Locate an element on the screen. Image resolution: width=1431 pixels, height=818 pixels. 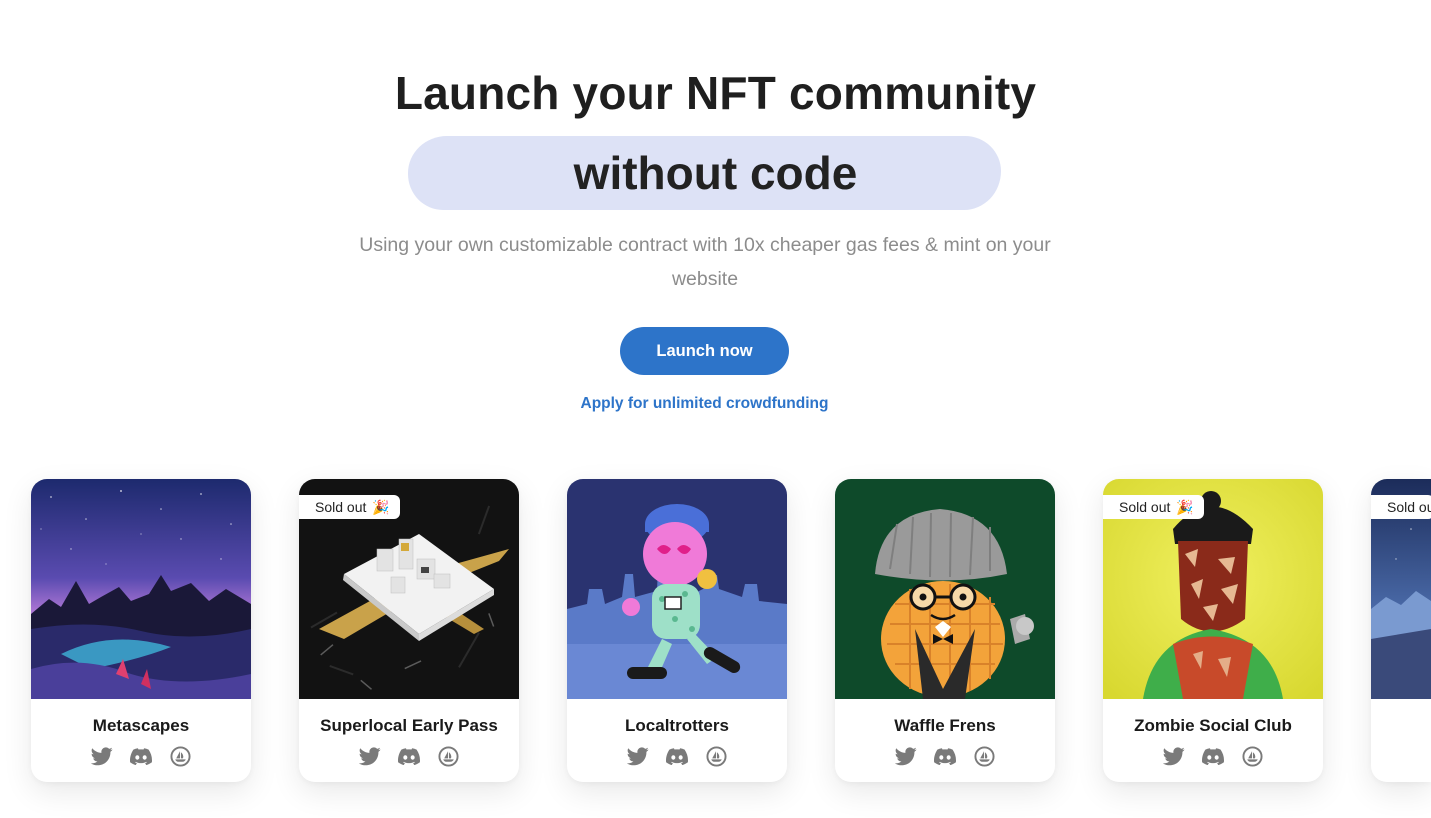
collection-name: Waffle Frens is located at coordinates (945, 725).